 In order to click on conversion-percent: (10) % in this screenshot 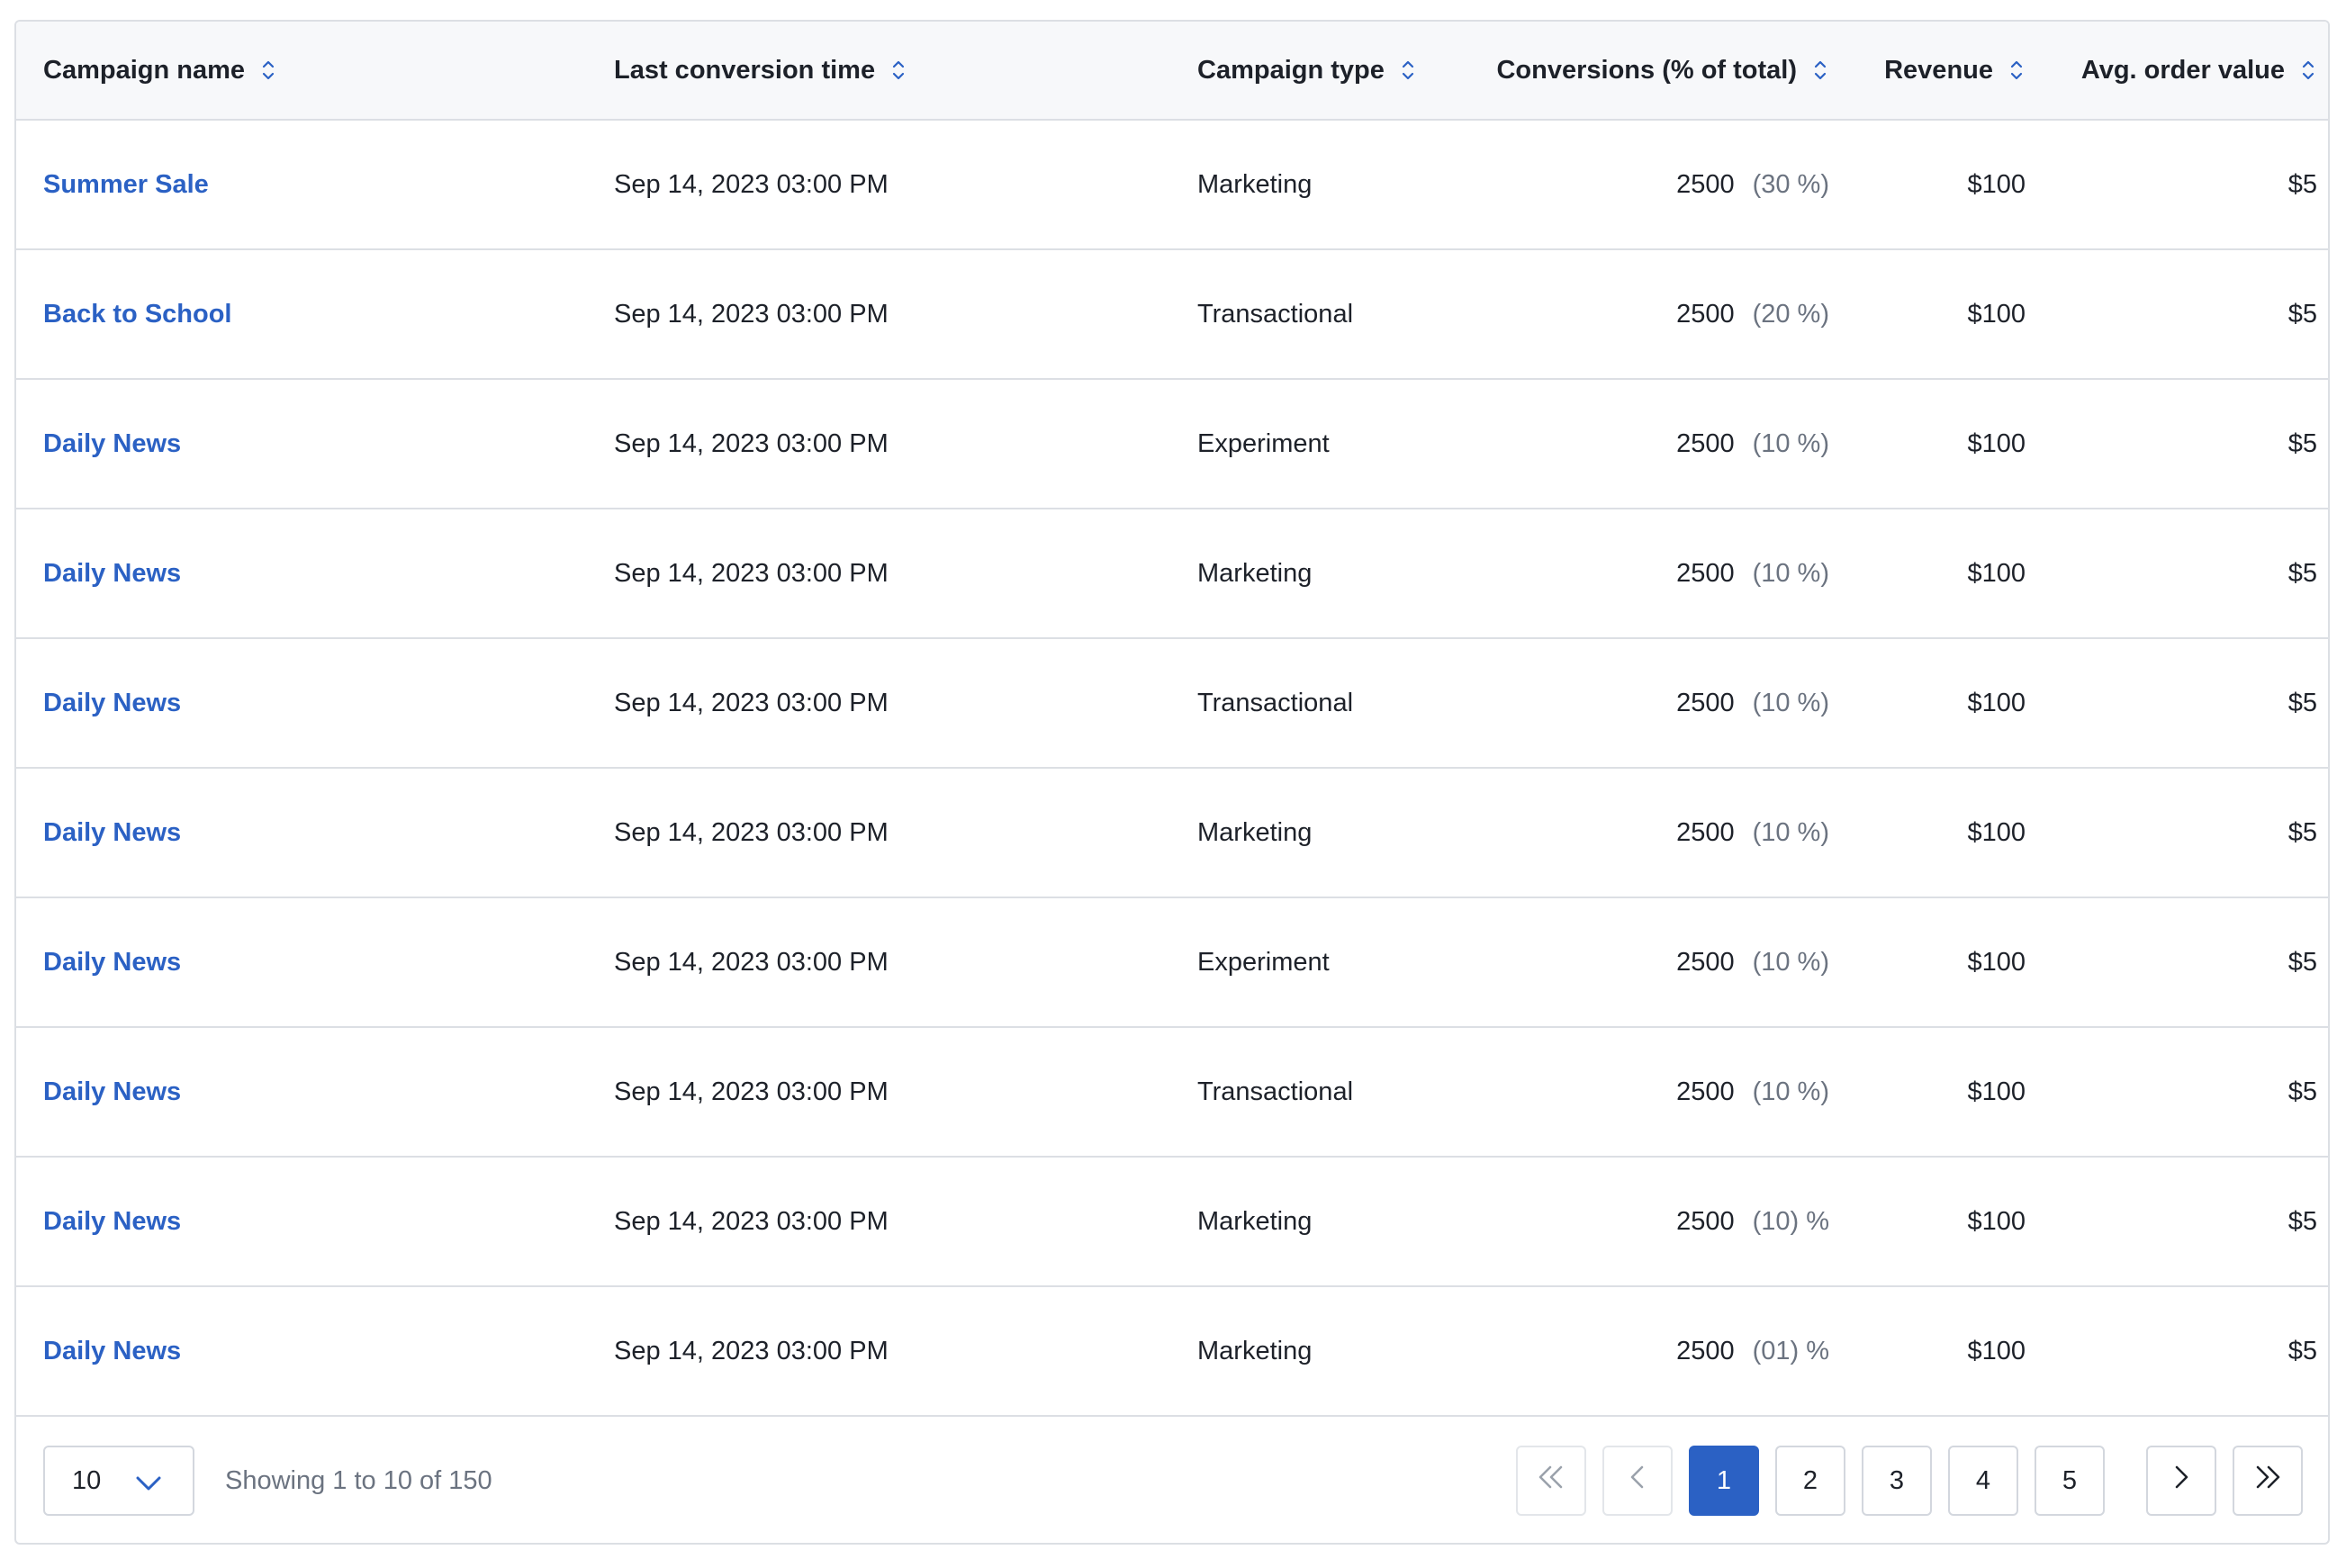, I will do `click(1790, 1221)`.